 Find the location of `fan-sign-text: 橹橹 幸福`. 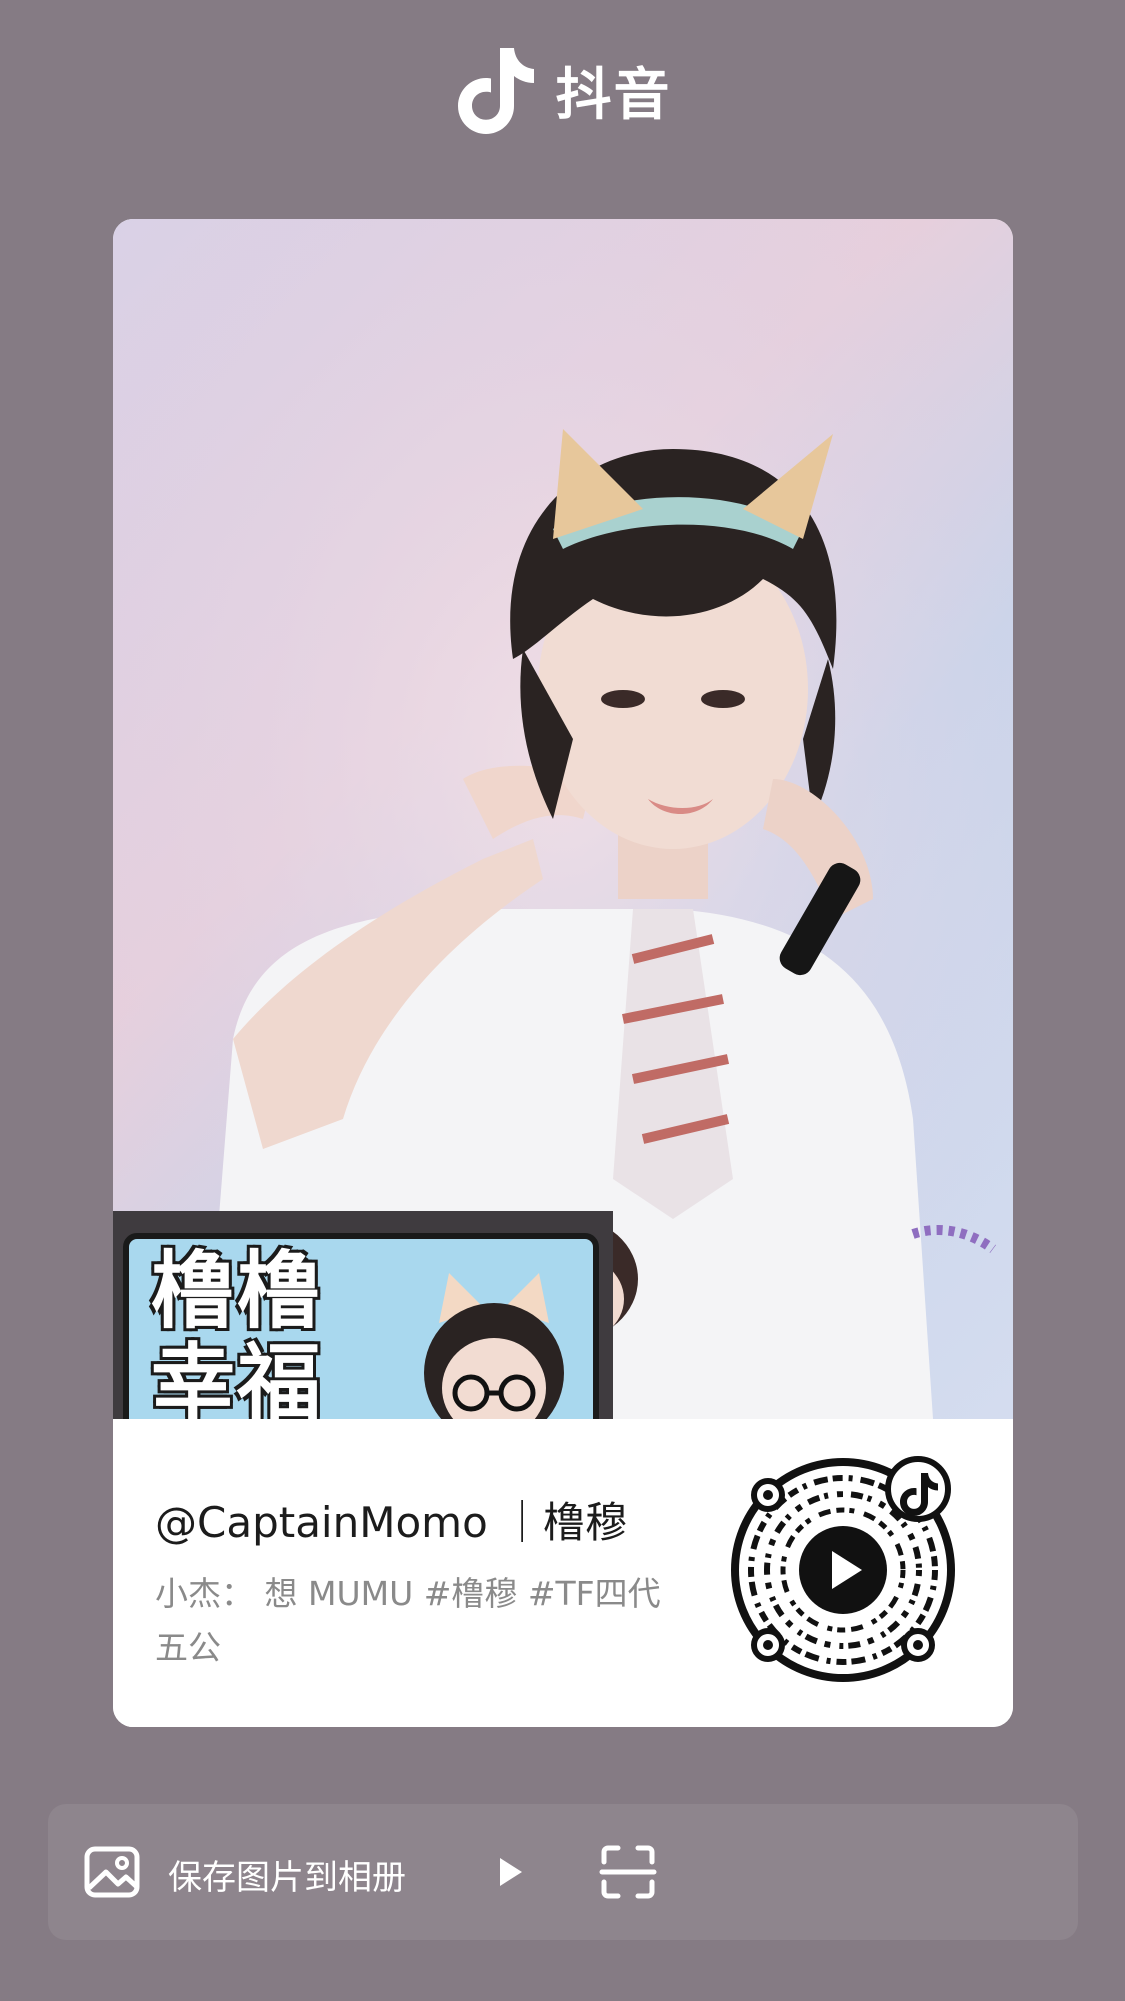

fan-sign-text: 橹橹 幸福 is located at coordinates (266, 1332).